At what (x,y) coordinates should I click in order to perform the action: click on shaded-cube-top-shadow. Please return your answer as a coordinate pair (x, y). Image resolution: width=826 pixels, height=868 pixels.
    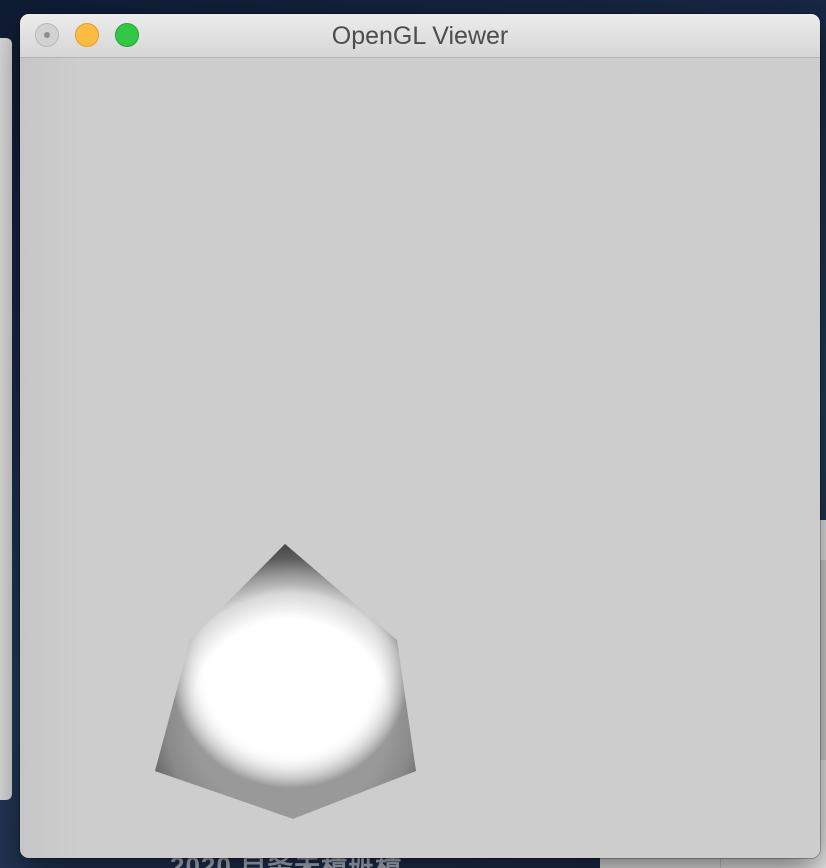
    Looking at the image, I should click on (285, 681).